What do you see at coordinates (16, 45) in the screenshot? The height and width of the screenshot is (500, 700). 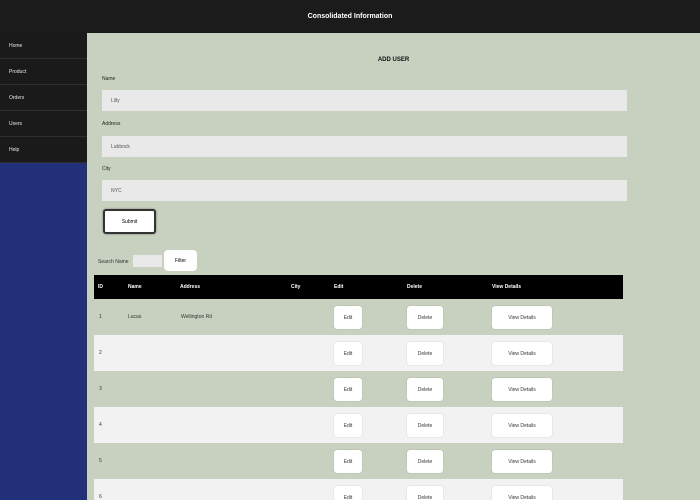 I see `sidebar-item-label: Home` at bounding box center [16, 45].